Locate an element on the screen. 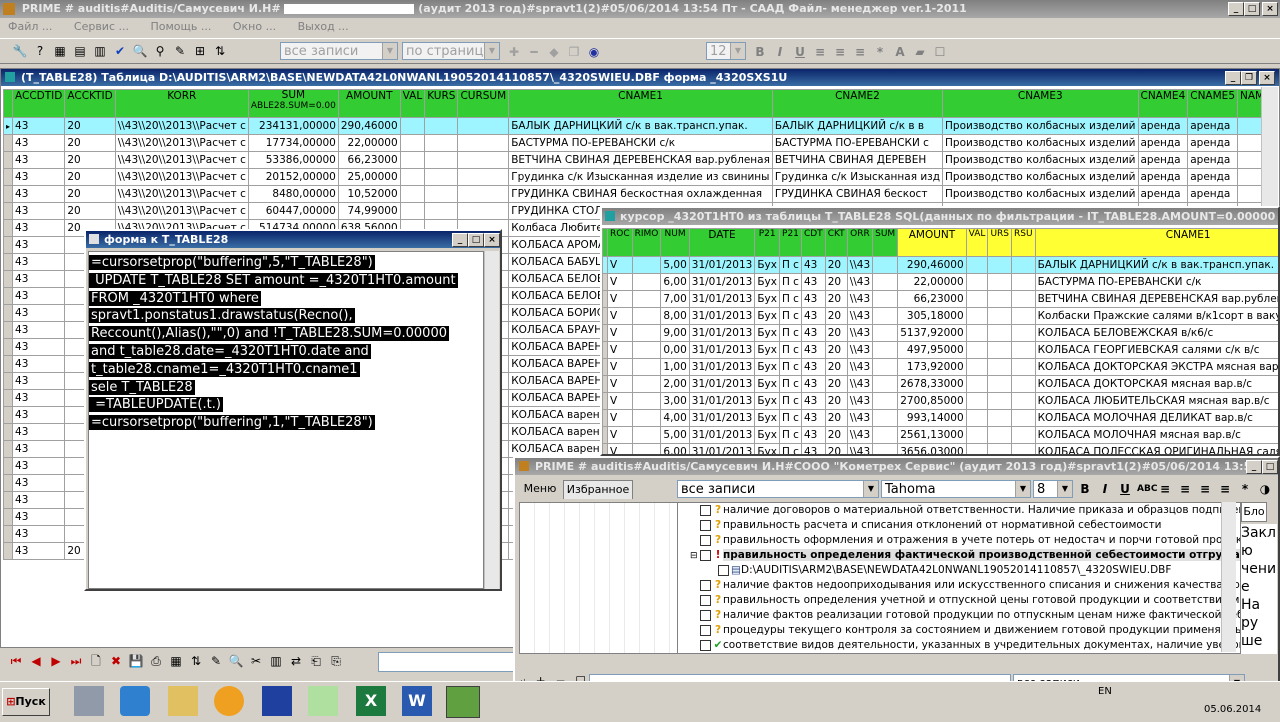  word-icon: W is located at coordinates (417, 701).